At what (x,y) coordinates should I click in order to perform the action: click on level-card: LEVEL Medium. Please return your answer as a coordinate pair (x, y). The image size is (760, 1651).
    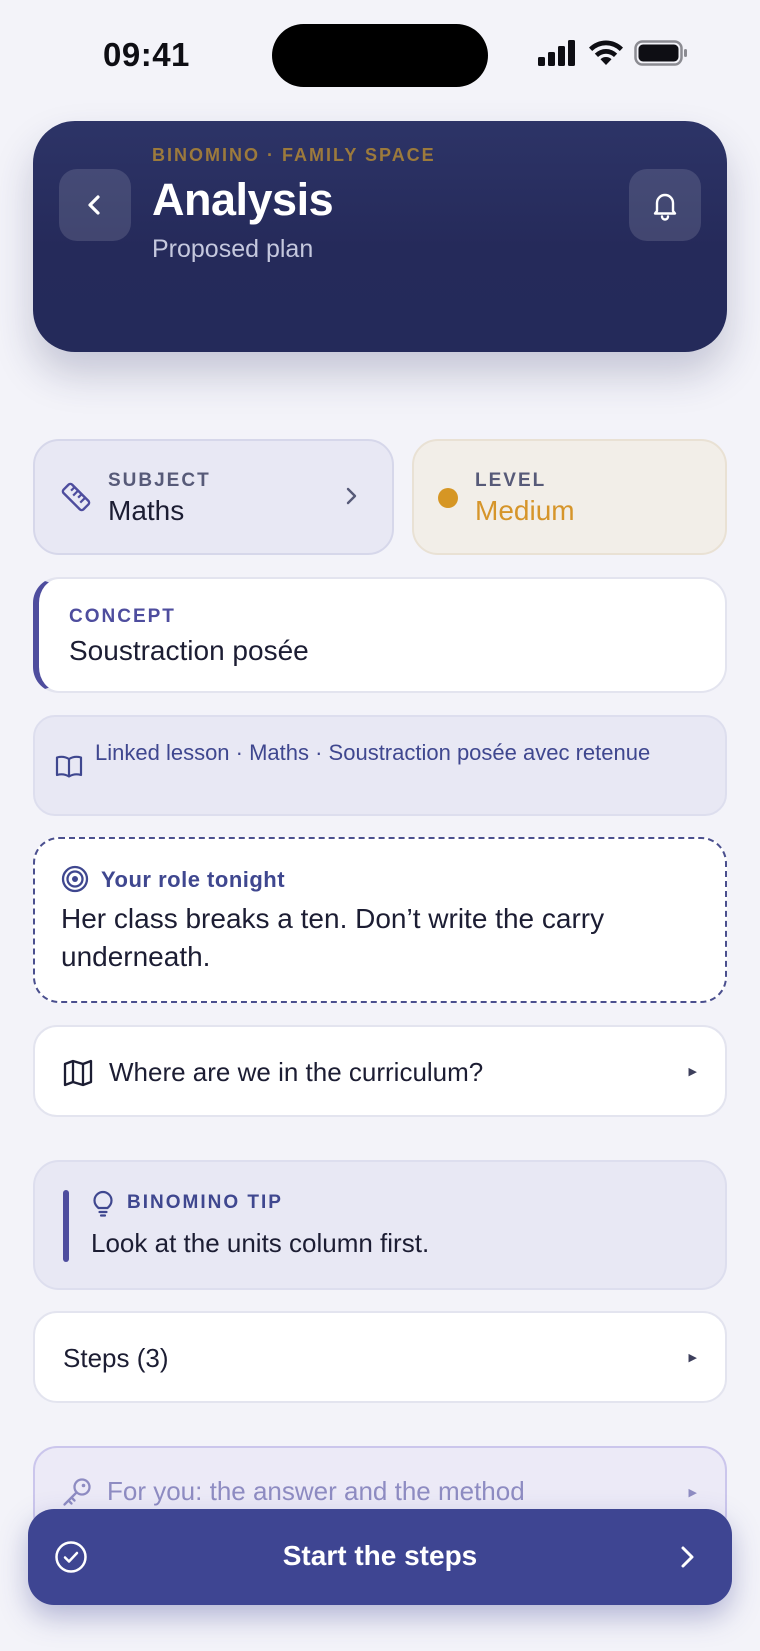
    Looking at the image, I should click on (569, 497).